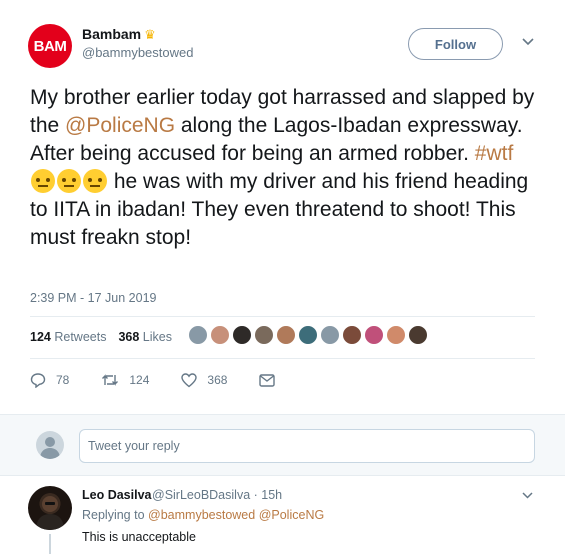 Image resolution: width=565 pixels, height=554 pixels. Describe the element at coordinates (63, 380) in the screenshot. I see `reply-count: 78` at that location.